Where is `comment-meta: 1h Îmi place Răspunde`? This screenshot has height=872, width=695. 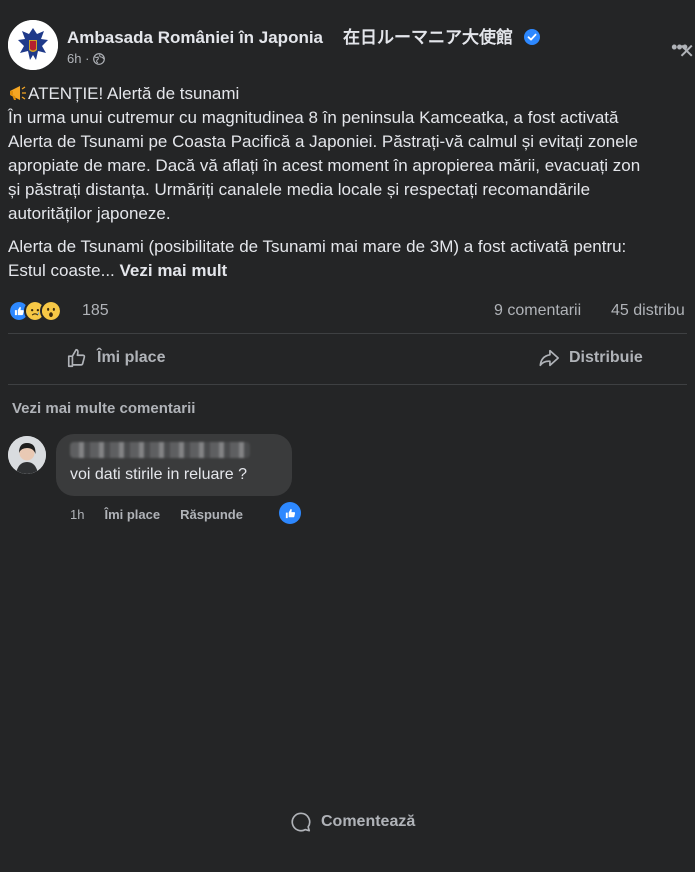 comment-meta: 1h Îmi place Răspunde is located at coordinates (156, 514).